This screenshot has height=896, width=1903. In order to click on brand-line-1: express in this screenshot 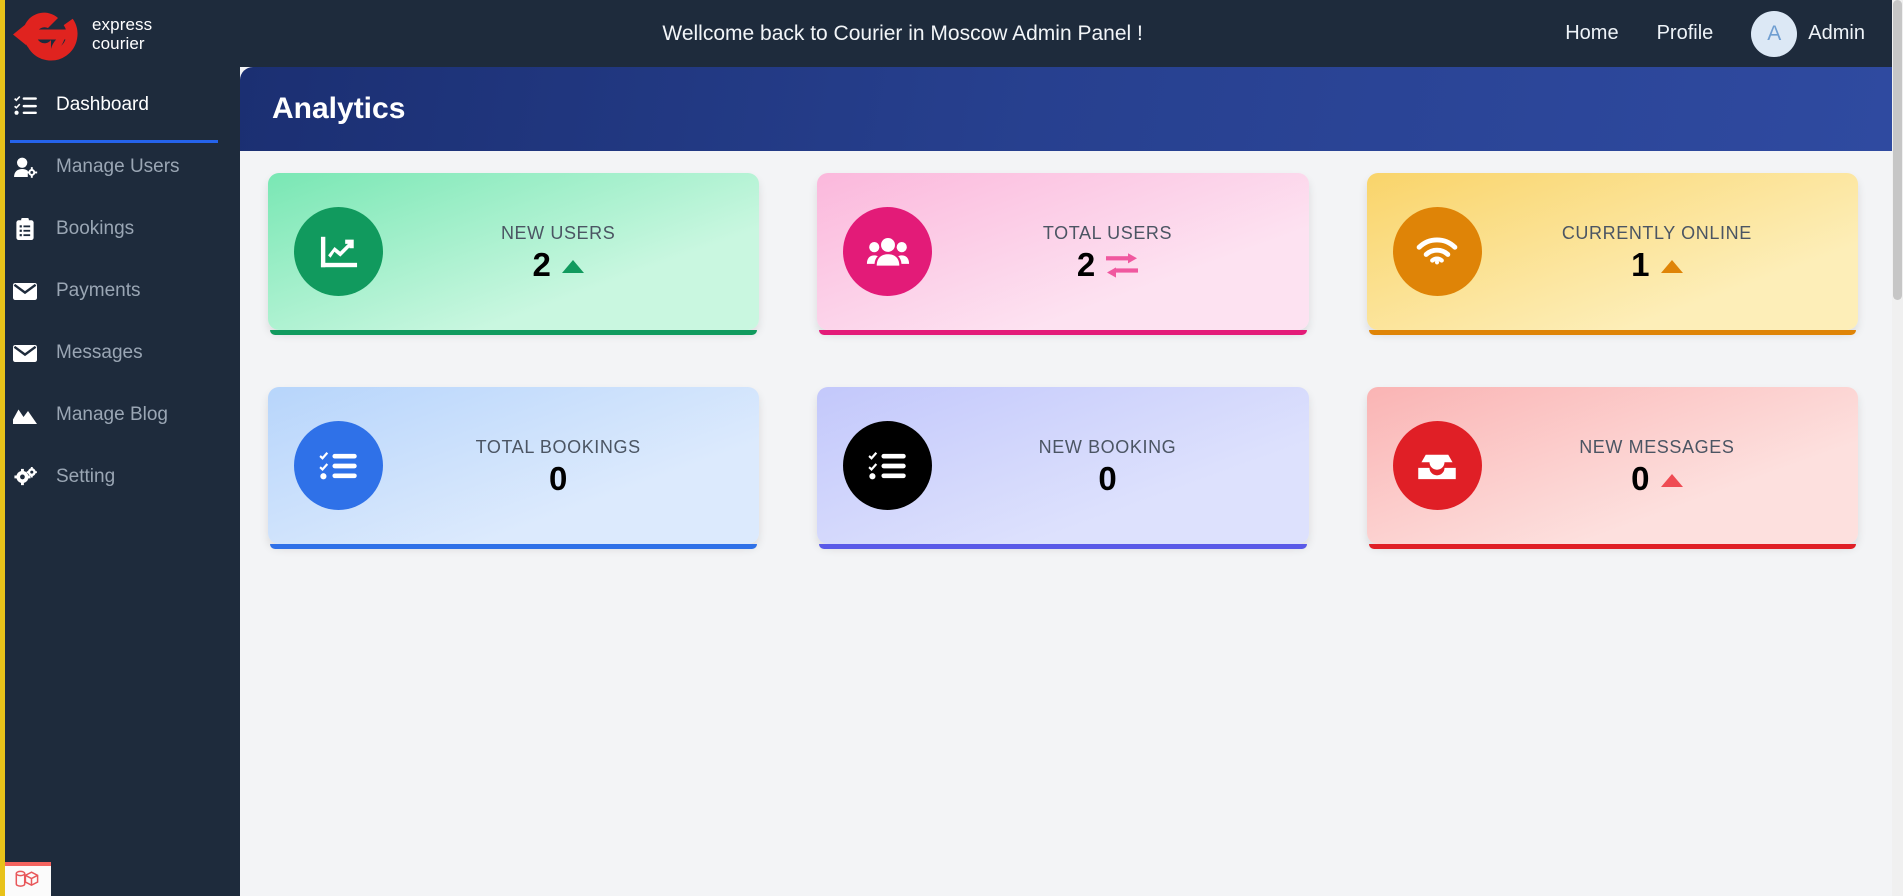, I will do `click(122, 24)`.